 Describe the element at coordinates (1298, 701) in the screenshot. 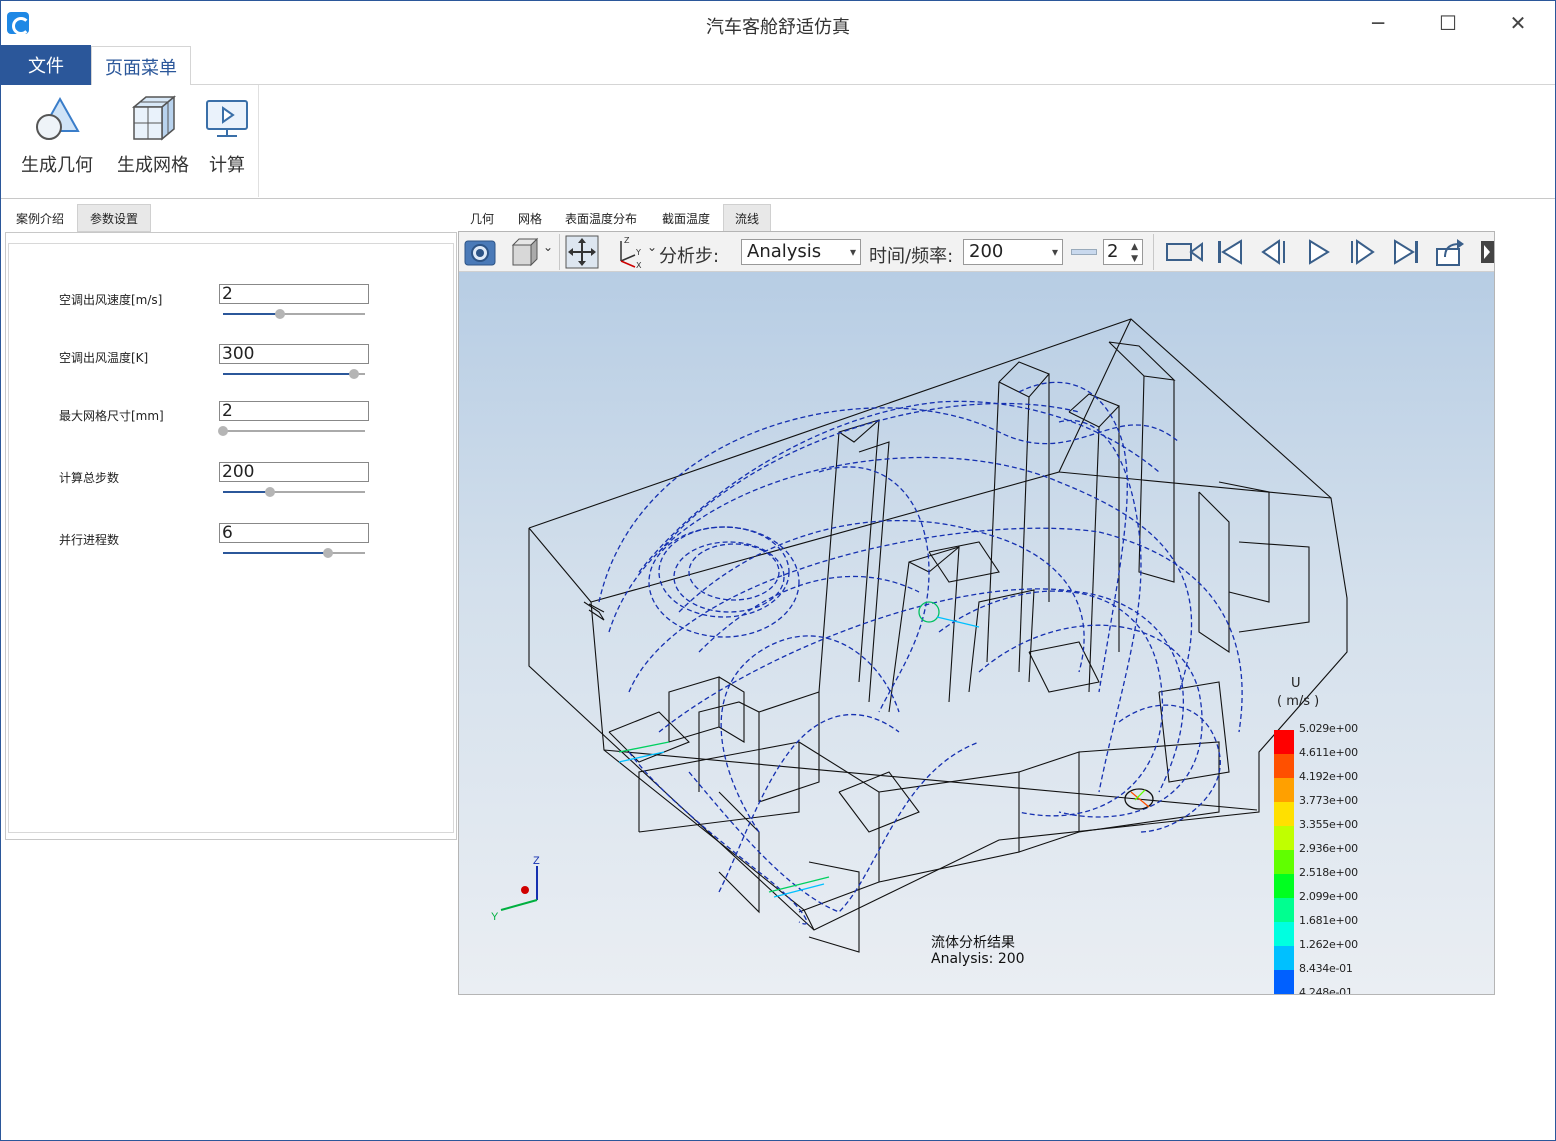

I see `legend-unit: ( m/s )` at that location.